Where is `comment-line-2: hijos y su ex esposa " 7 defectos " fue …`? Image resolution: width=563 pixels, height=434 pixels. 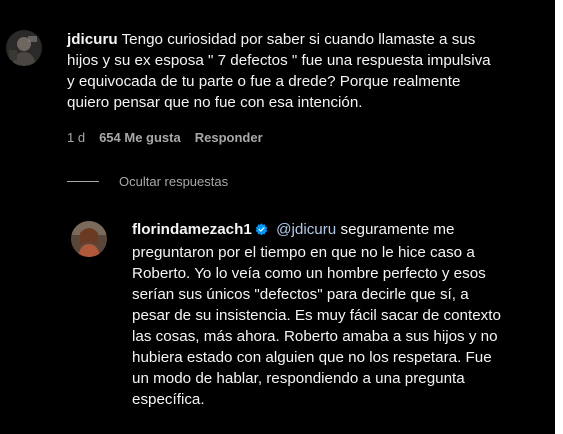 comment-line-2: hijos y su ex esposa " 7 defectos " fue … is located at coordinates (279, 60).